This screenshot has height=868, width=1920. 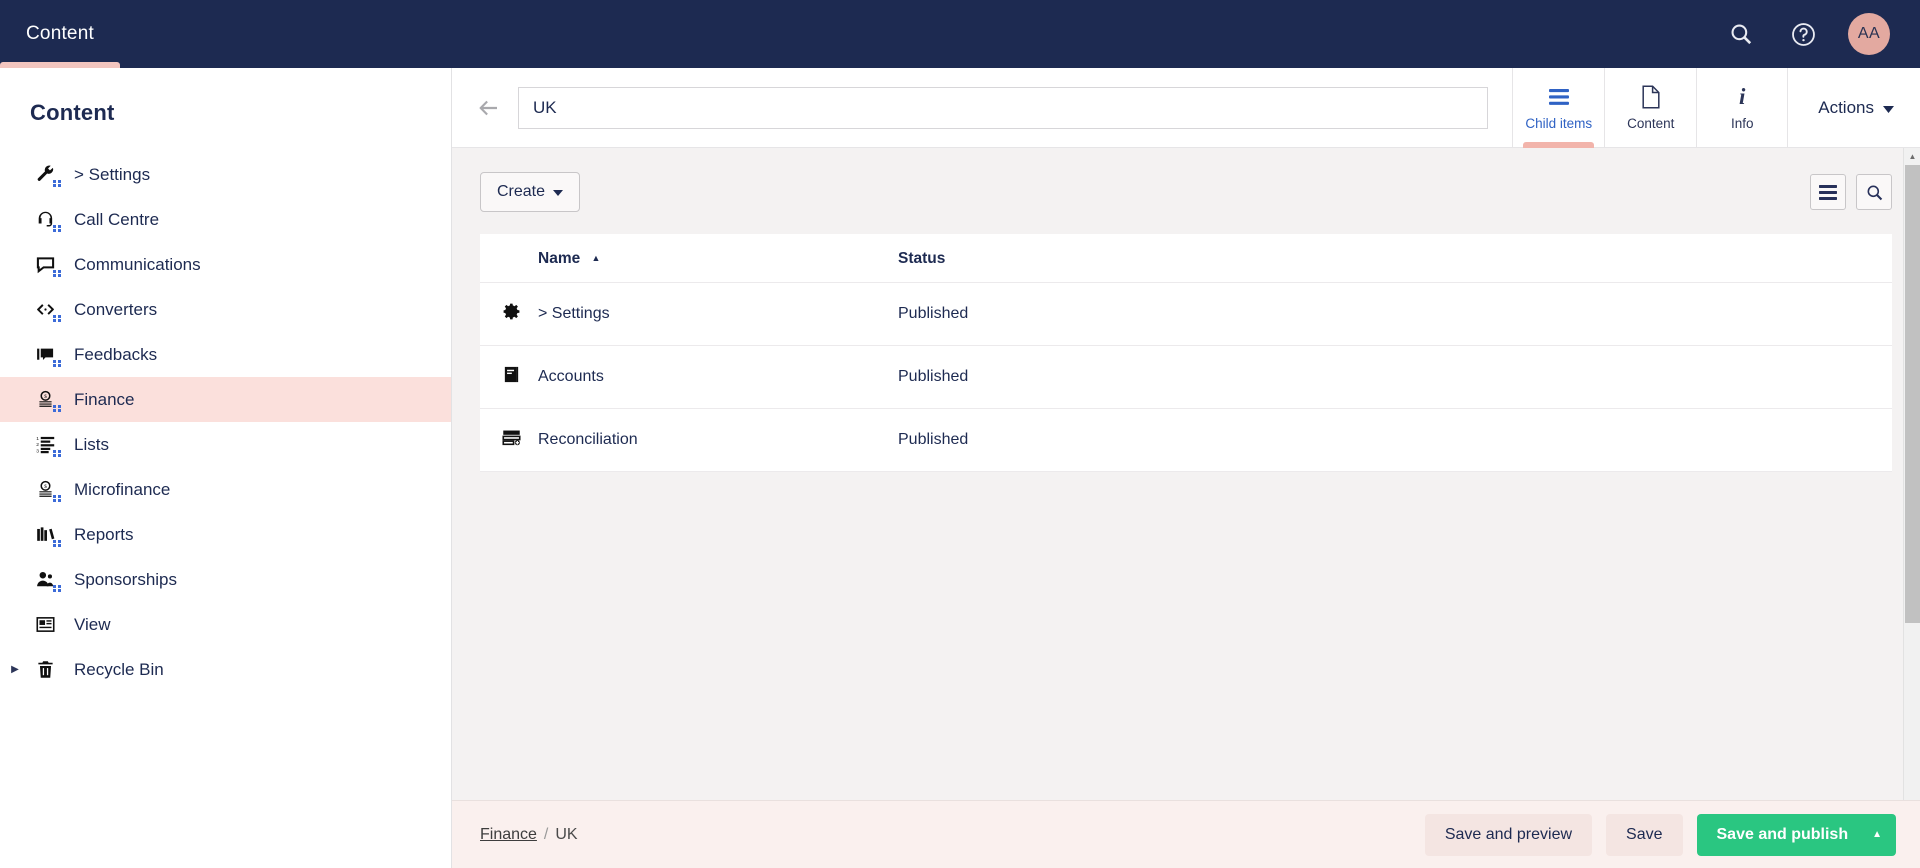 What do you see at coordinates (45, 310) in the screenshot?
I see `code-arrows-icon` at bounding box center [45, 310].